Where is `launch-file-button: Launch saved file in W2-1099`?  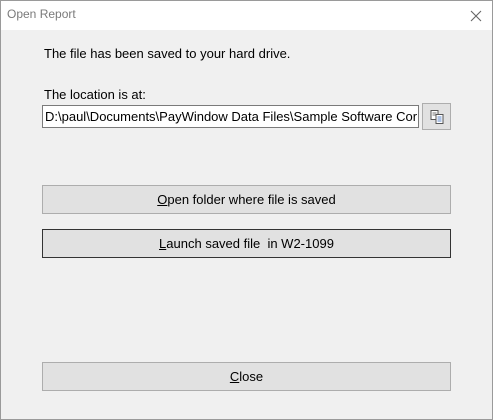 launch-file-button: Launch saved file in W2-1099 is located at coordinates (246, 243).